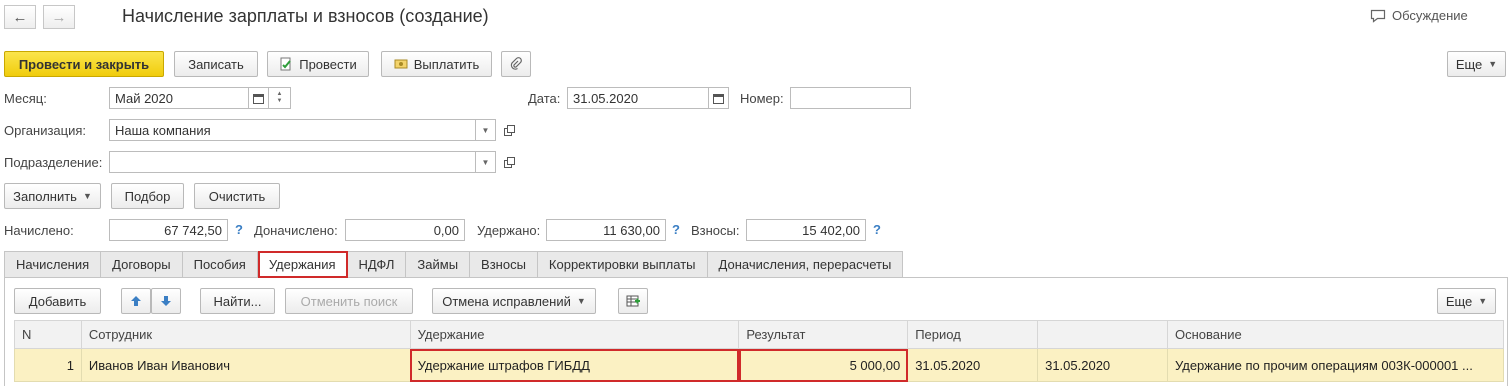  What do you see at coordinates (1378, 16) in the screenshot?
I see `chat-icon` at bounding box center [1378, 16].